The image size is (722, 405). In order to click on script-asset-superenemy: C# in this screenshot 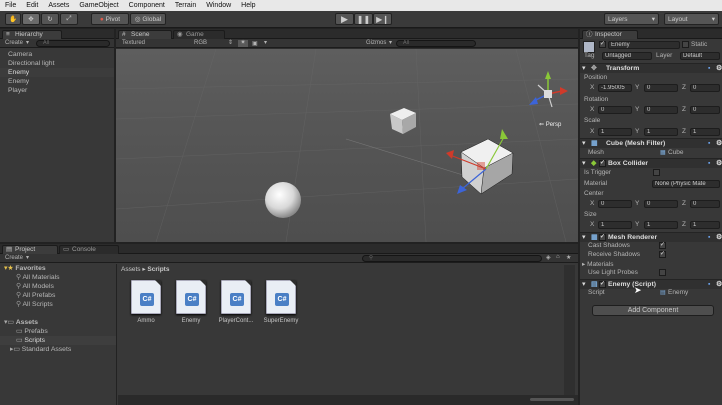, I will do `click(281, 297)`.